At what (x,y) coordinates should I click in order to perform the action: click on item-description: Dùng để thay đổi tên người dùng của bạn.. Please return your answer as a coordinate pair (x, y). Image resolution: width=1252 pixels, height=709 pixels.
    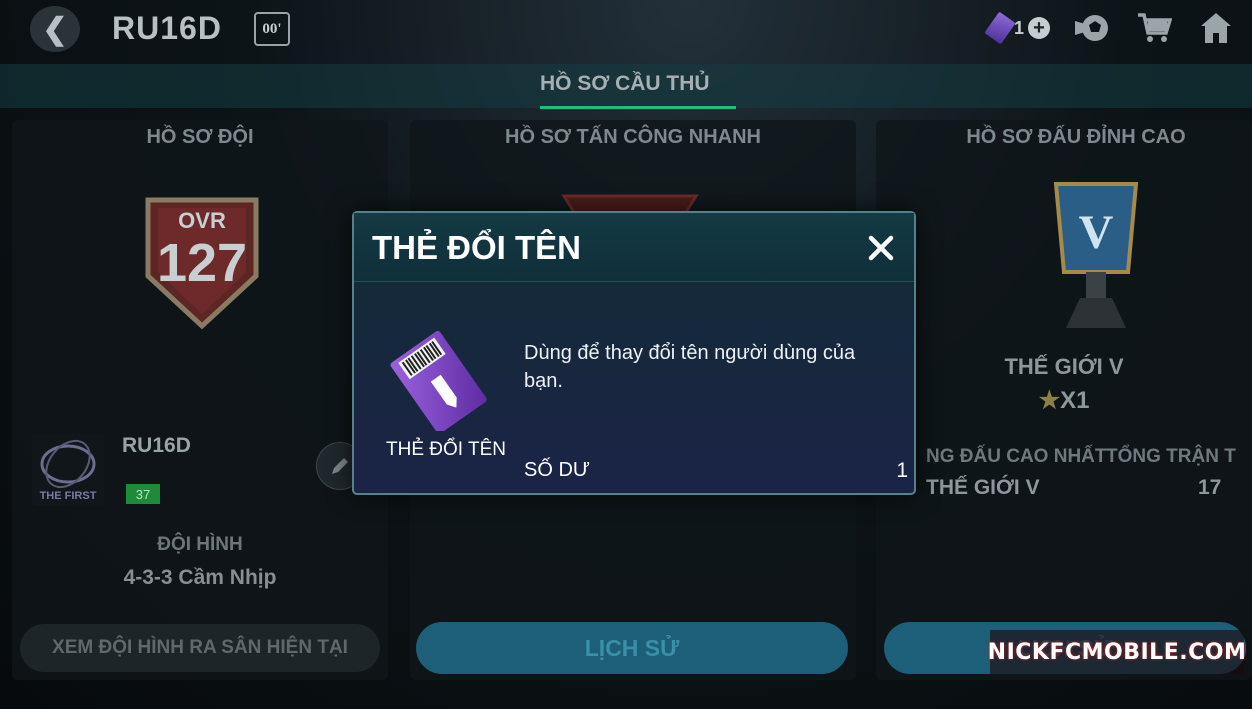
    Looking at the image, I should click on (690, 367).